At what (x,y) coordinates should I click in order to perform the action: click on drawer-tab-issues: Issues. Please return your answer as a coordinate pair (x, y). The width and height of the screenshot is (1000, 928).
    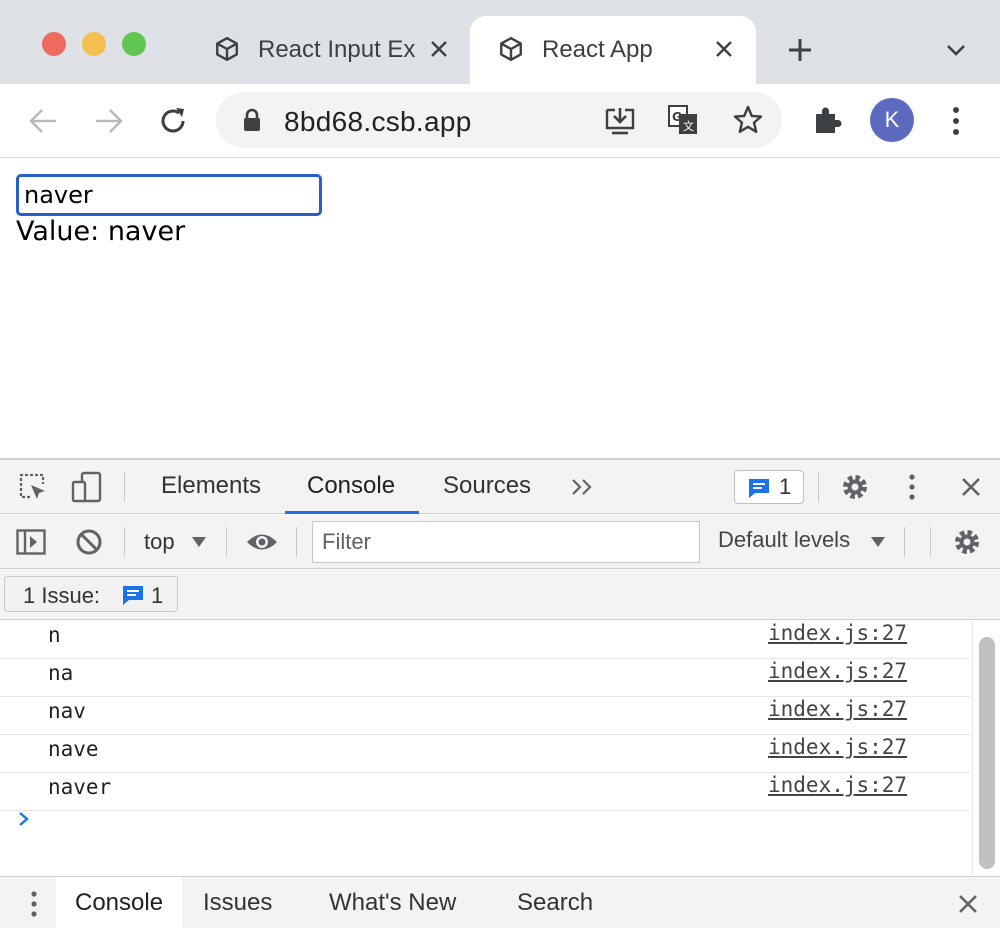
    Looking at the image, I should click on (237, 903).